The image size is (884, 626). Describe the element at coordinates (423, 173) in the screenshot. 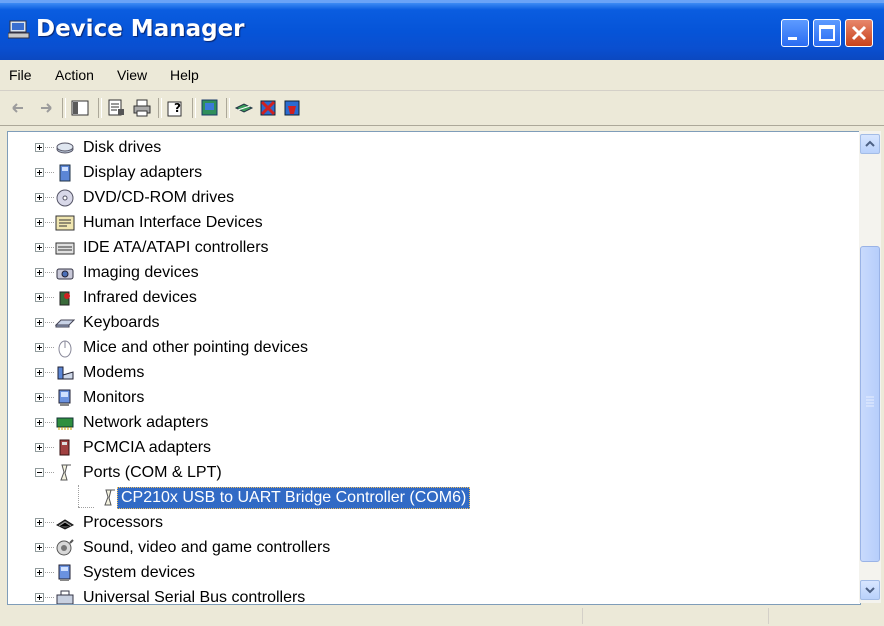

I see `tree-category-item: Display adapters` at that location.